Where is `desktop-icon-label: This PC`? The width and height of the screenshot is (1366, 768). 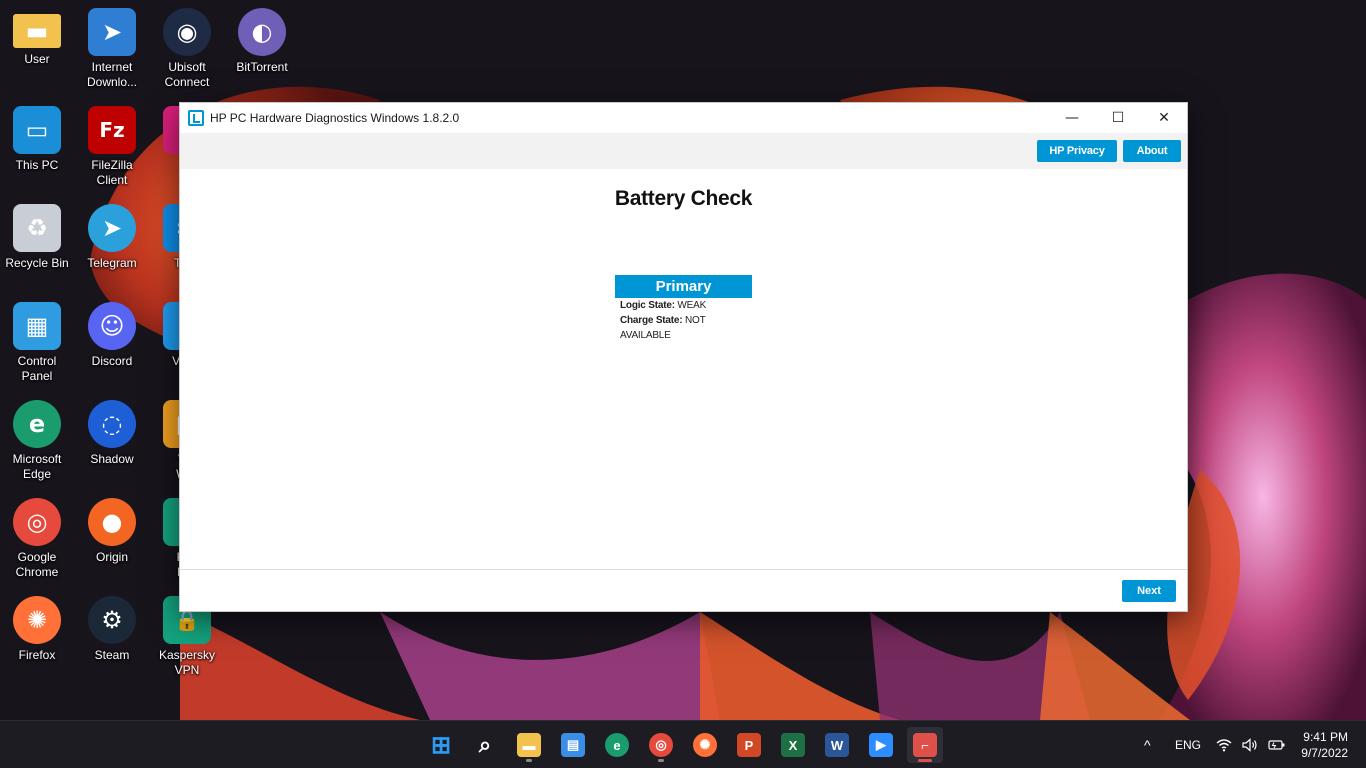 desktop-icon-label: This PC is located at coordinates (37, 165).